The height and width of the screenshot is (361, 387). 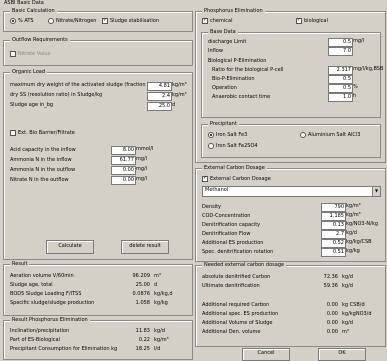 I want to click on dry-ss-label: dry SS (resolution ratio) in Sludge/kg, so click(x=56, y=95).